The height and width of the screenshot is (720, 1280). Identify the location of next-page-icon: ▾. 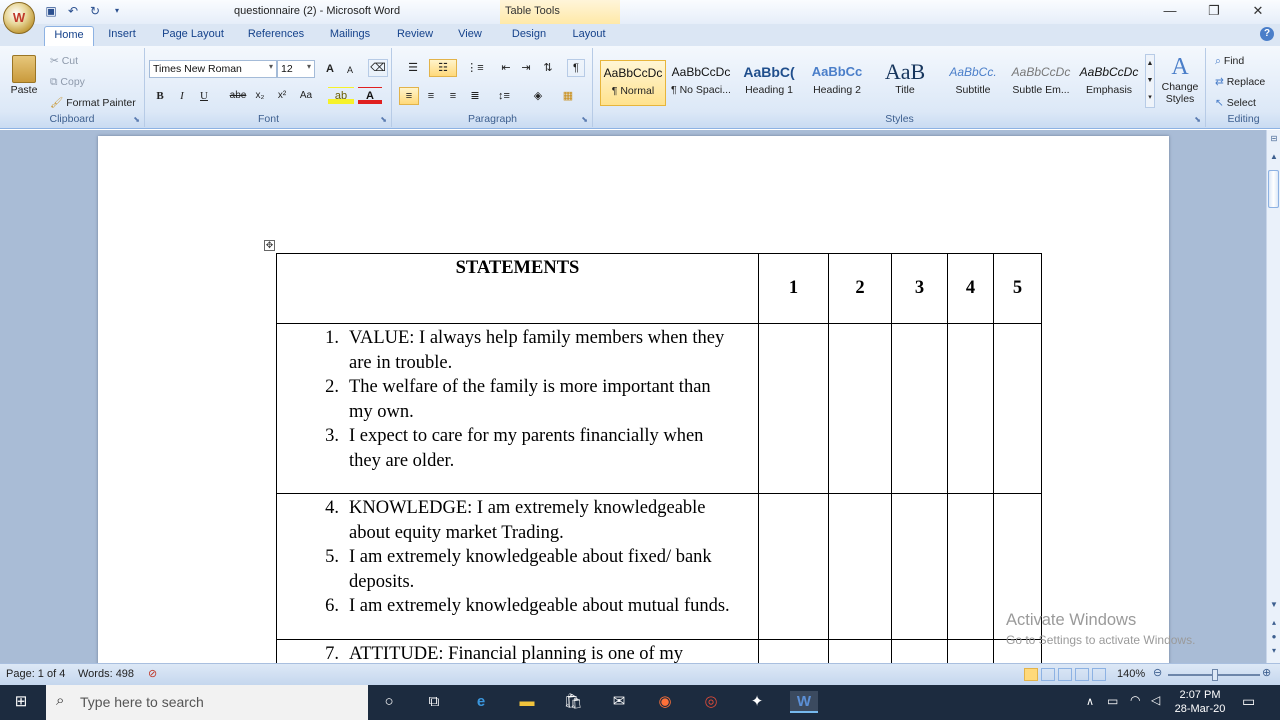
(1273, 650).